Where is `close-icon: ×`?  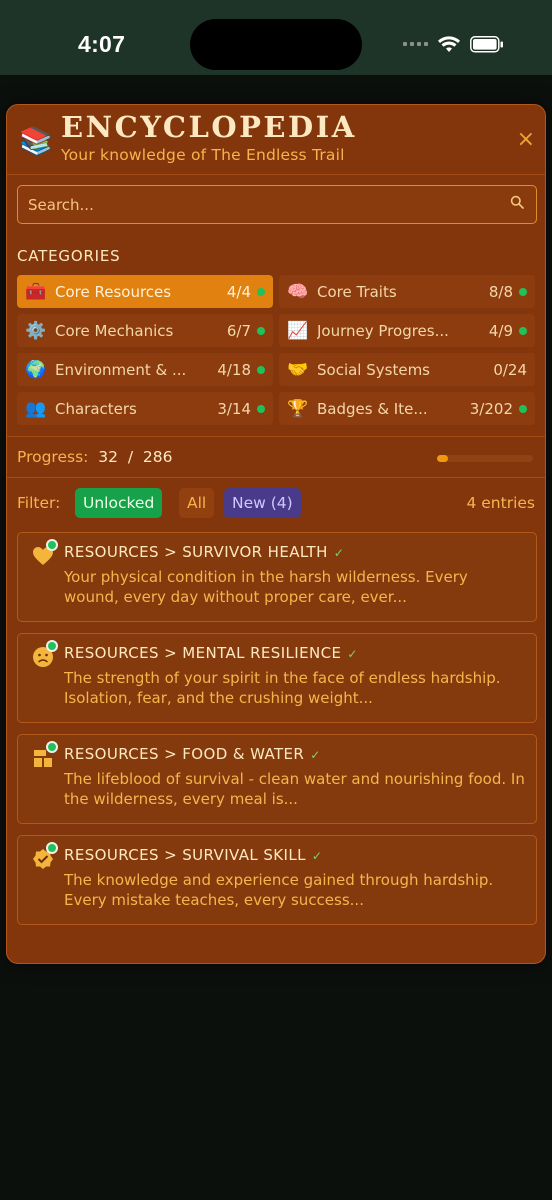
close-icon: × is located at coordinates (525, 139).